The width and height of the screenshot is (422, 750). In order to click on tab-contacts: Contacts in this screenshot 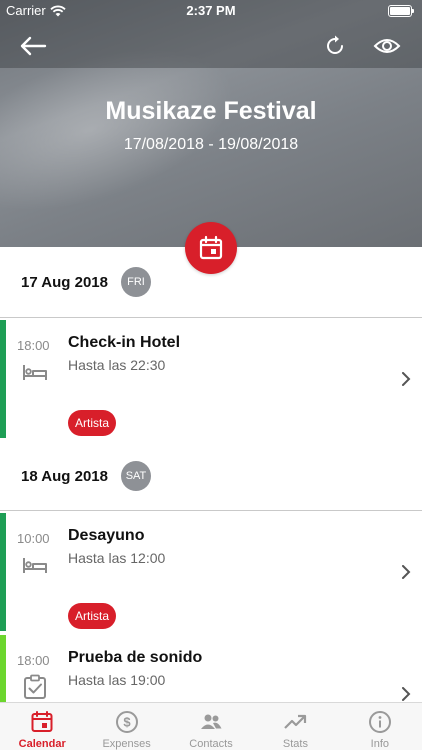, I will do `click(211, 726)`.